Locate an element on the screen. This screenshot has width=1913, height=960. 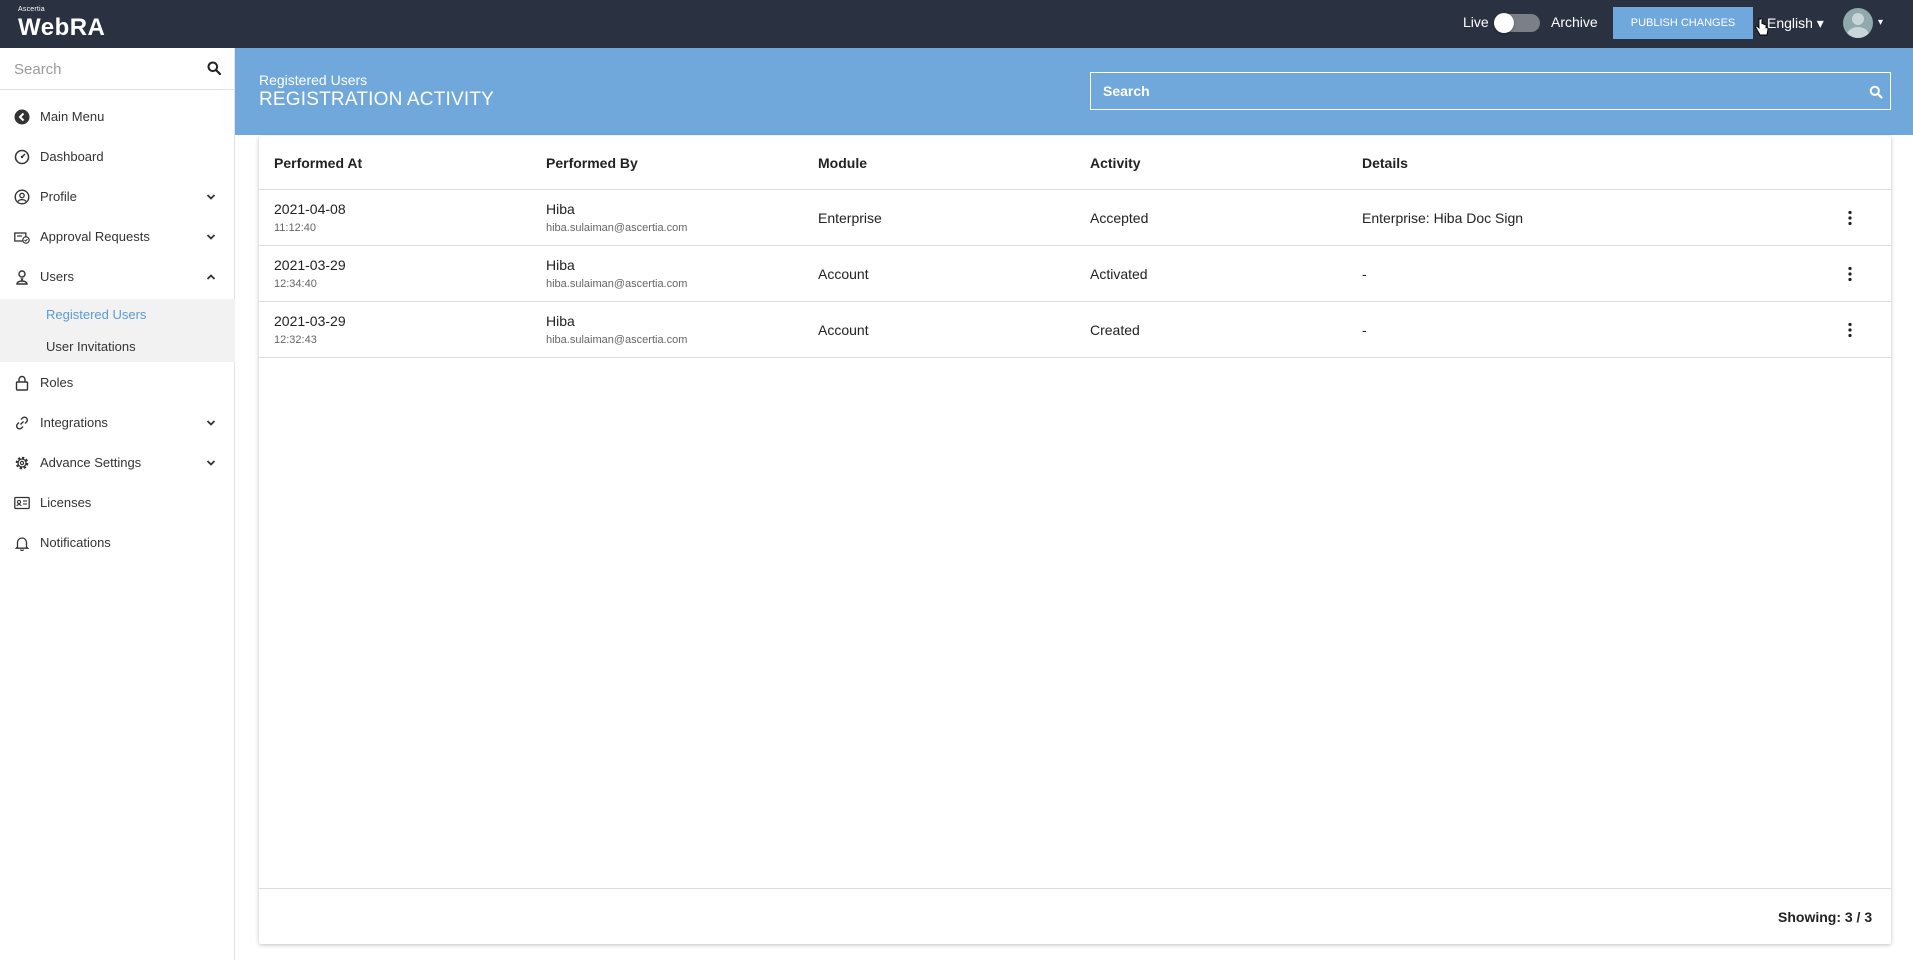
avatar is located at coordinates (1858, 23).